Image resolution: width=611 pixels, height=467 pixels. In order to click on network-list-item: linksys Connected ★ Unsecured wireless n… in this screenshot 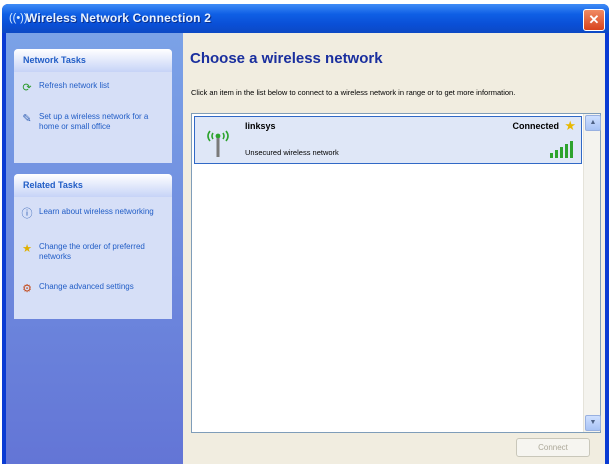, I will do `click(388, 140)`.